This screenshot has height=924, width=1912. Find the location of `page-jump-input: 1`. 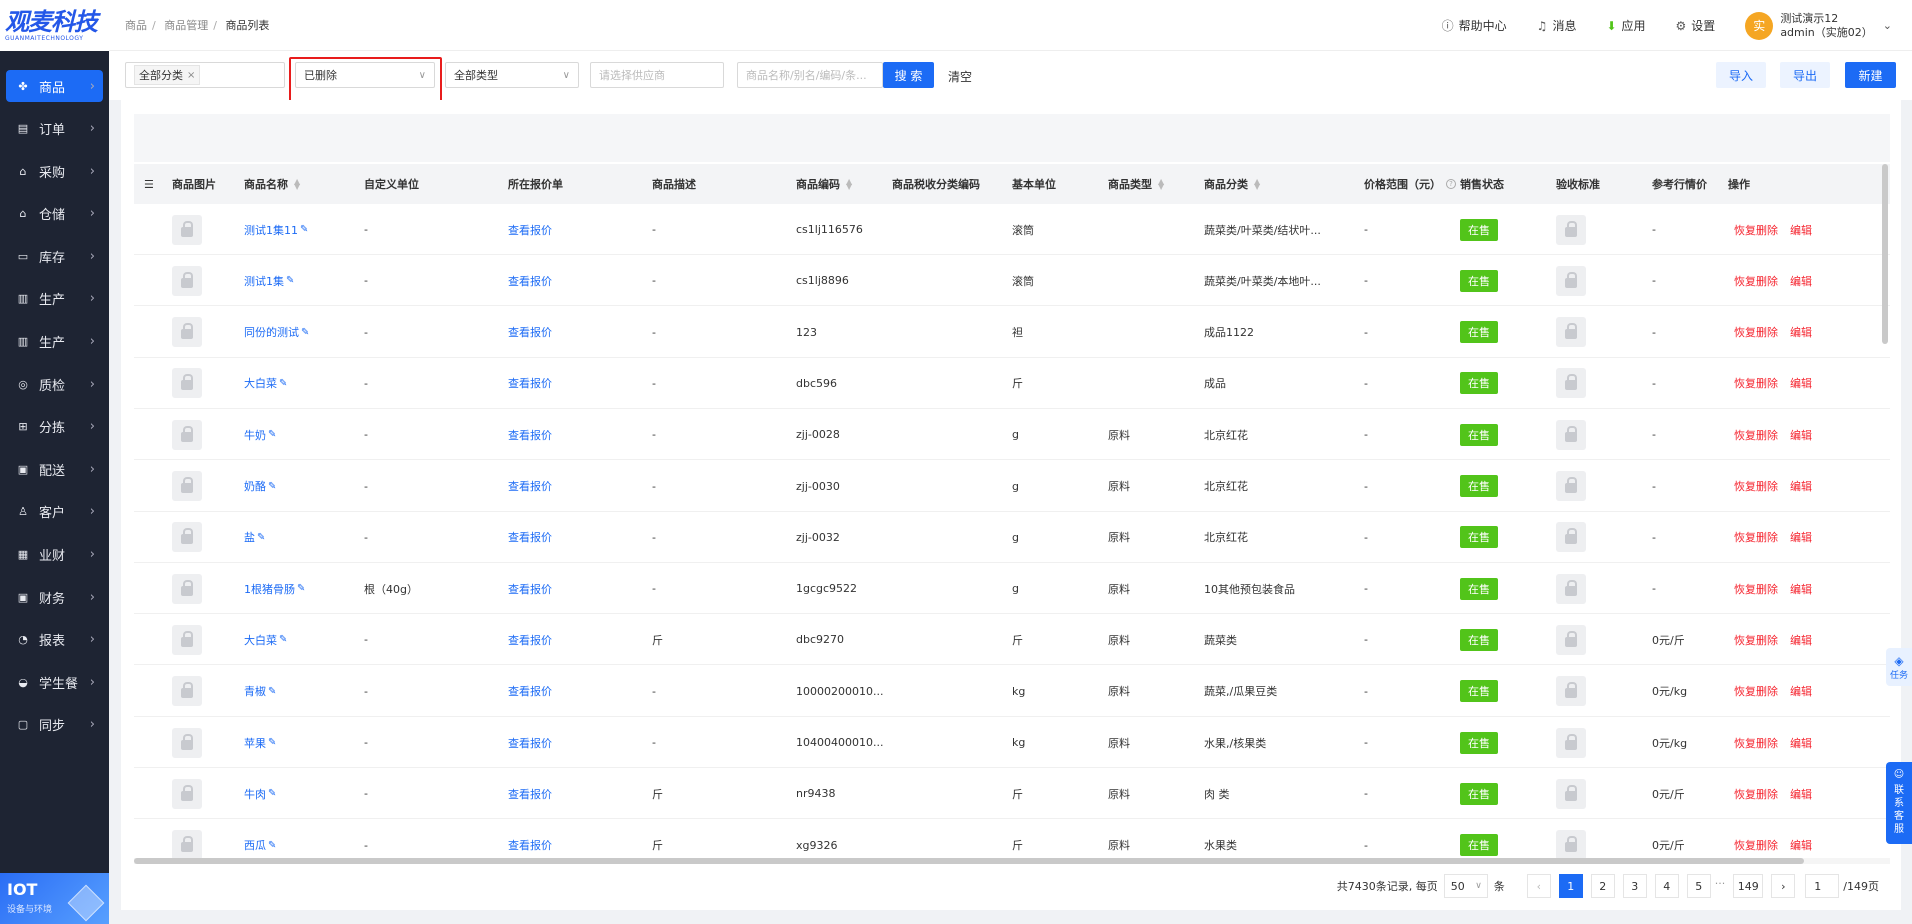

page-jump-input: 1 is located at coordinates (1822, 886).